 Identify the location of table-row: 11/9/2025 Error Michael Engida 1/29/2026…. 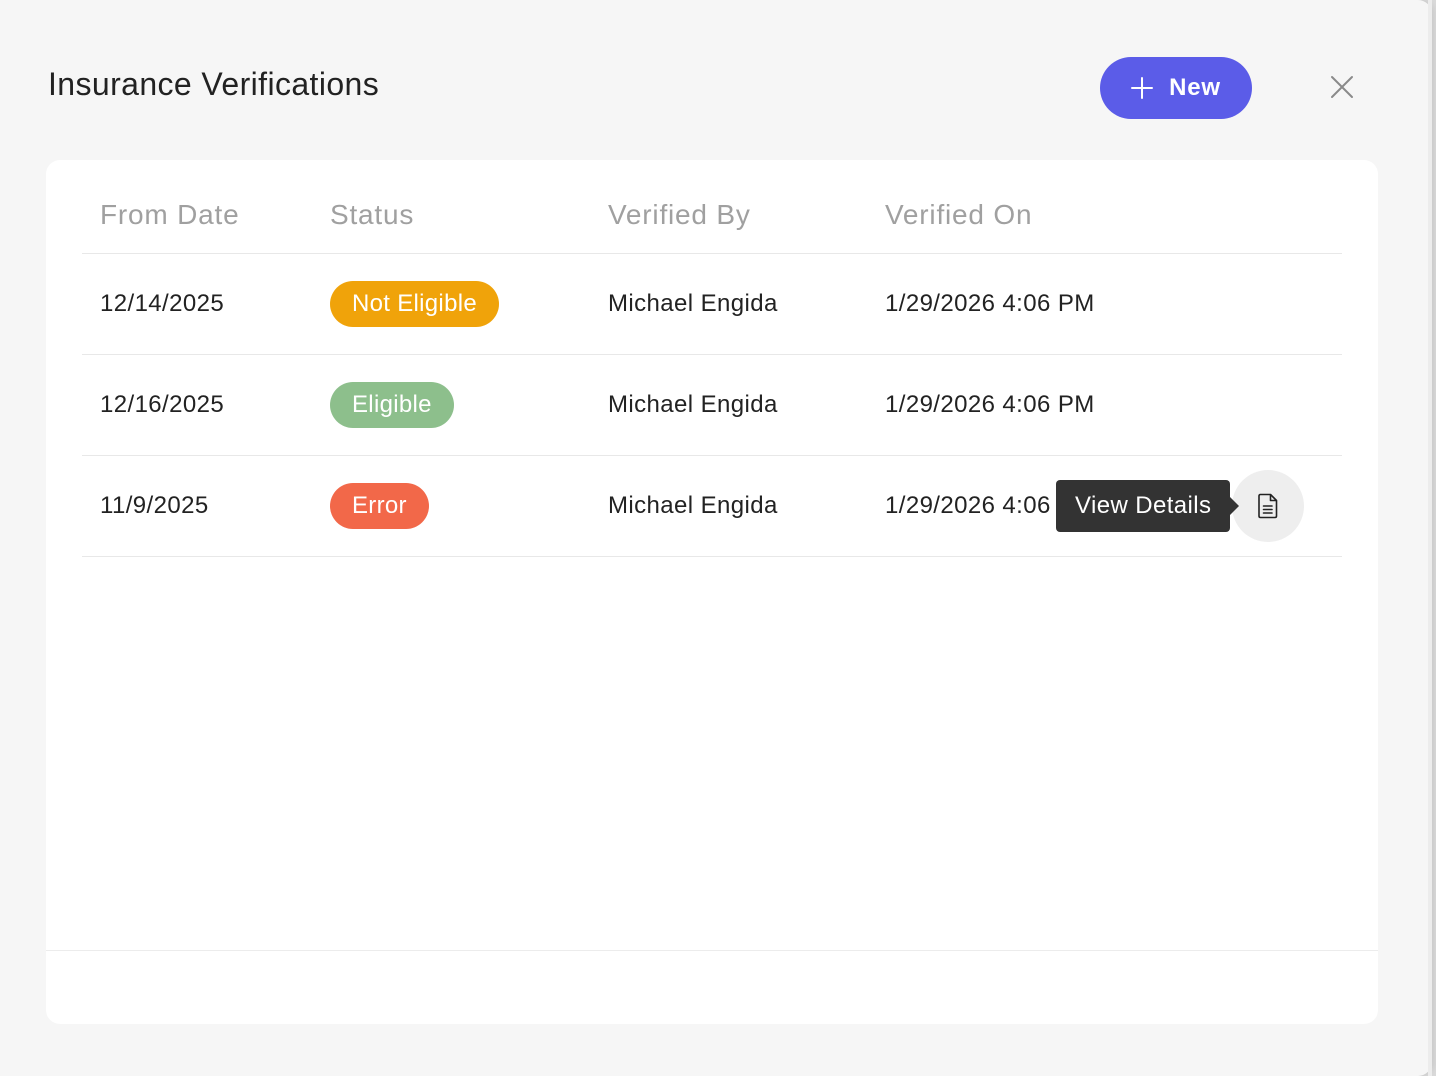
(712, 506).